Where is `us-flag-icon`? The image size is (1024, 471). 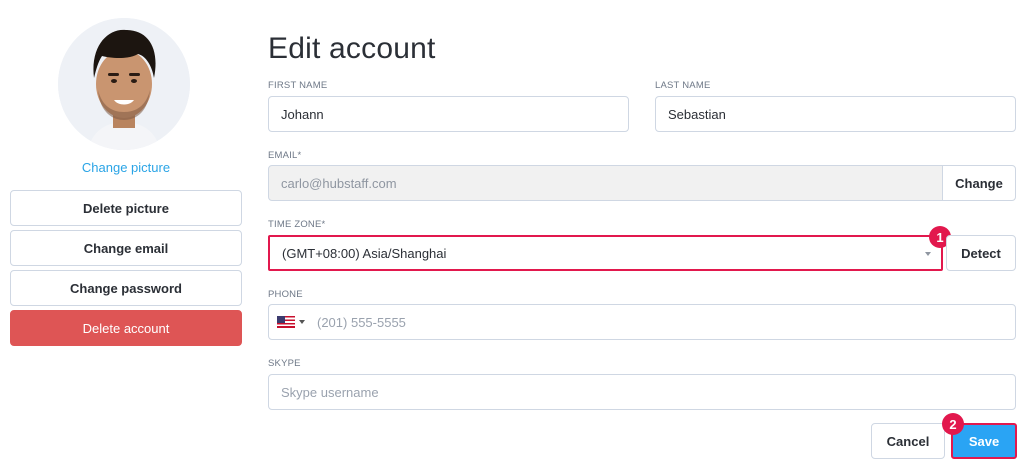 us-flag-icon is located at coordinates (286, 322).